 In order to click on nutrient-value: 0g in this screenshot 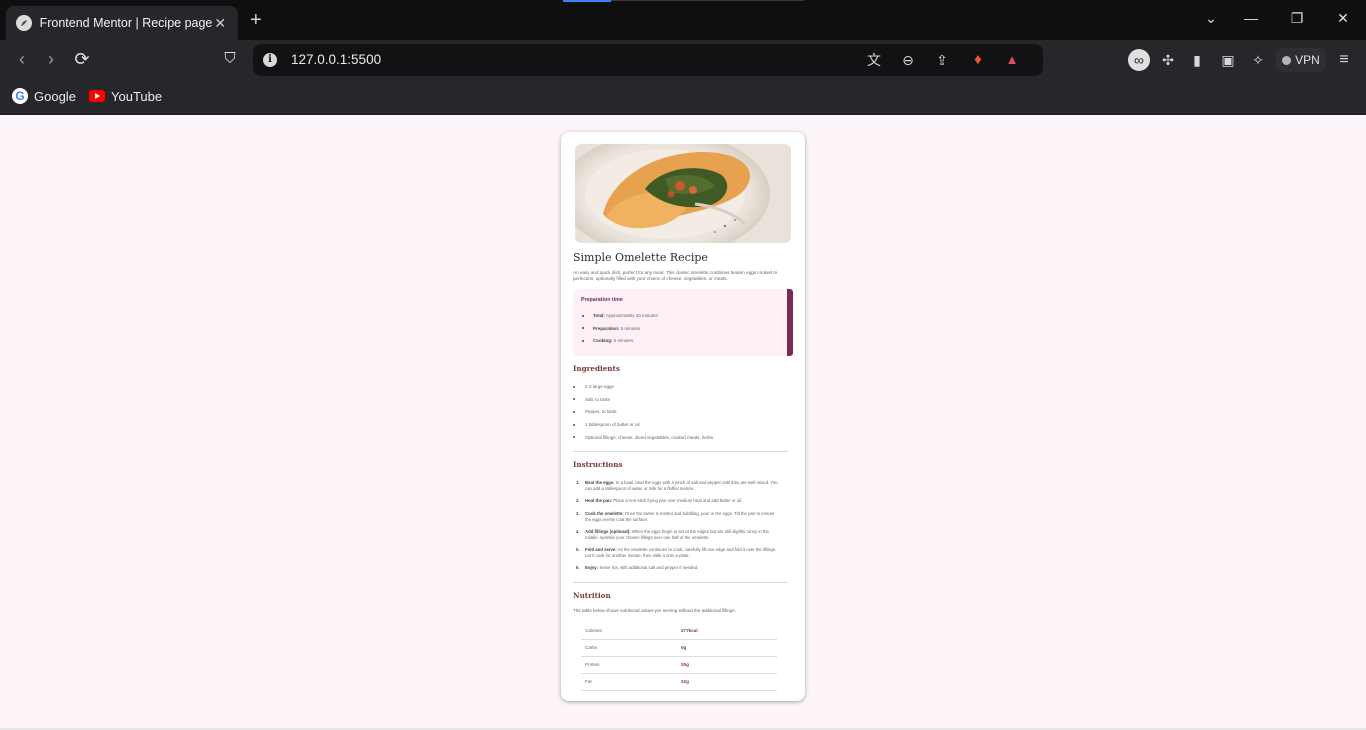, I will do `click(729, 648)`.